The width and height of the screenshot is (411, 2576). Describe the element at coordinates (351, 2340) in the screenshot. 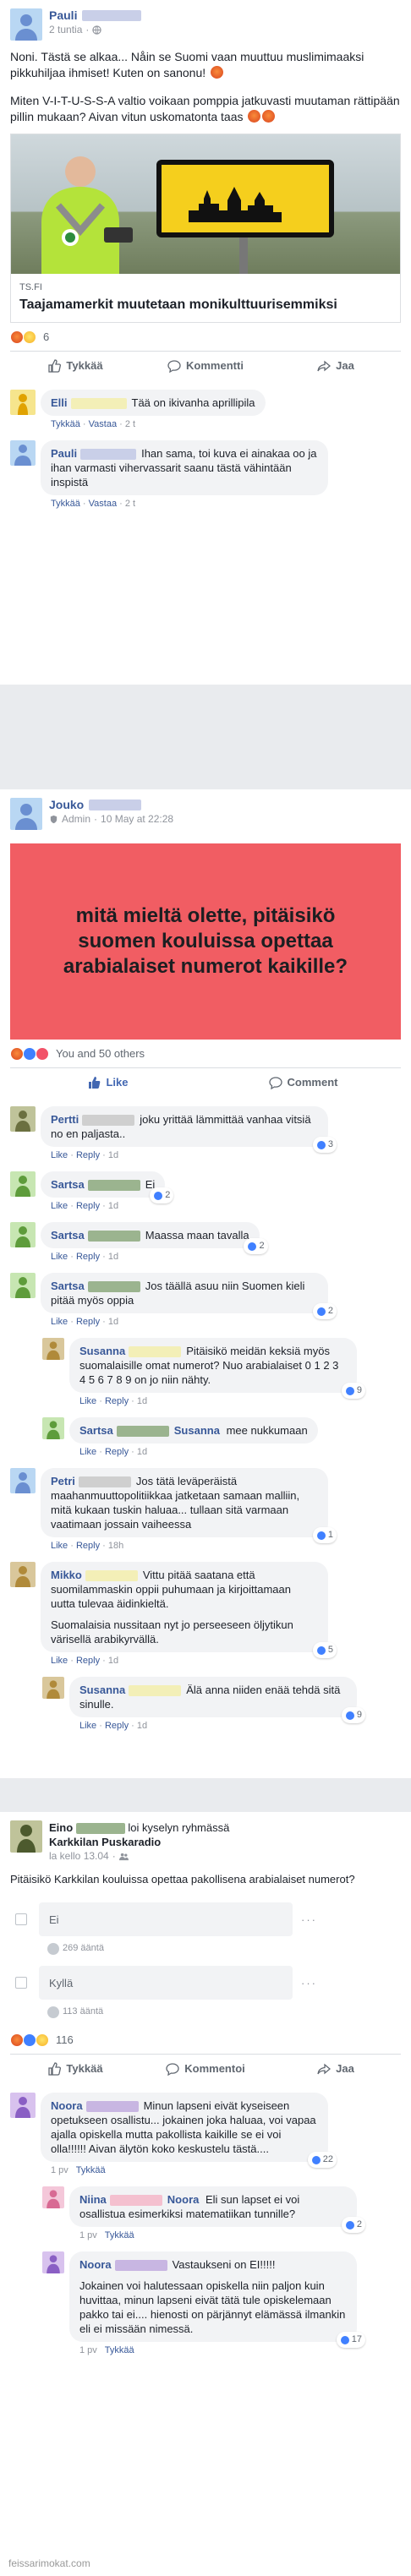

I see `comment-reactions: 17` at that location.